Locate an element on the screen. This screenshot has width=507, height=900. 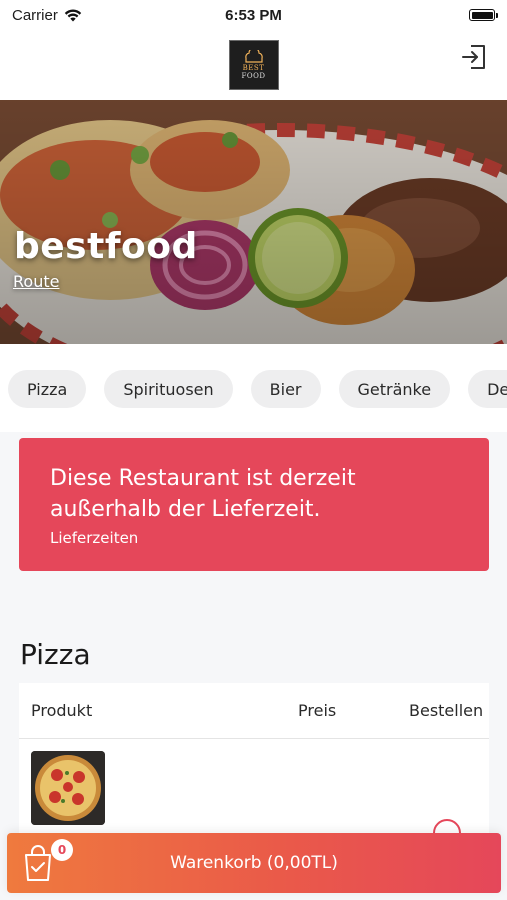
category-bar: Pizza Spirituosen Bier Getränke De is located at coordinates (253, 388).